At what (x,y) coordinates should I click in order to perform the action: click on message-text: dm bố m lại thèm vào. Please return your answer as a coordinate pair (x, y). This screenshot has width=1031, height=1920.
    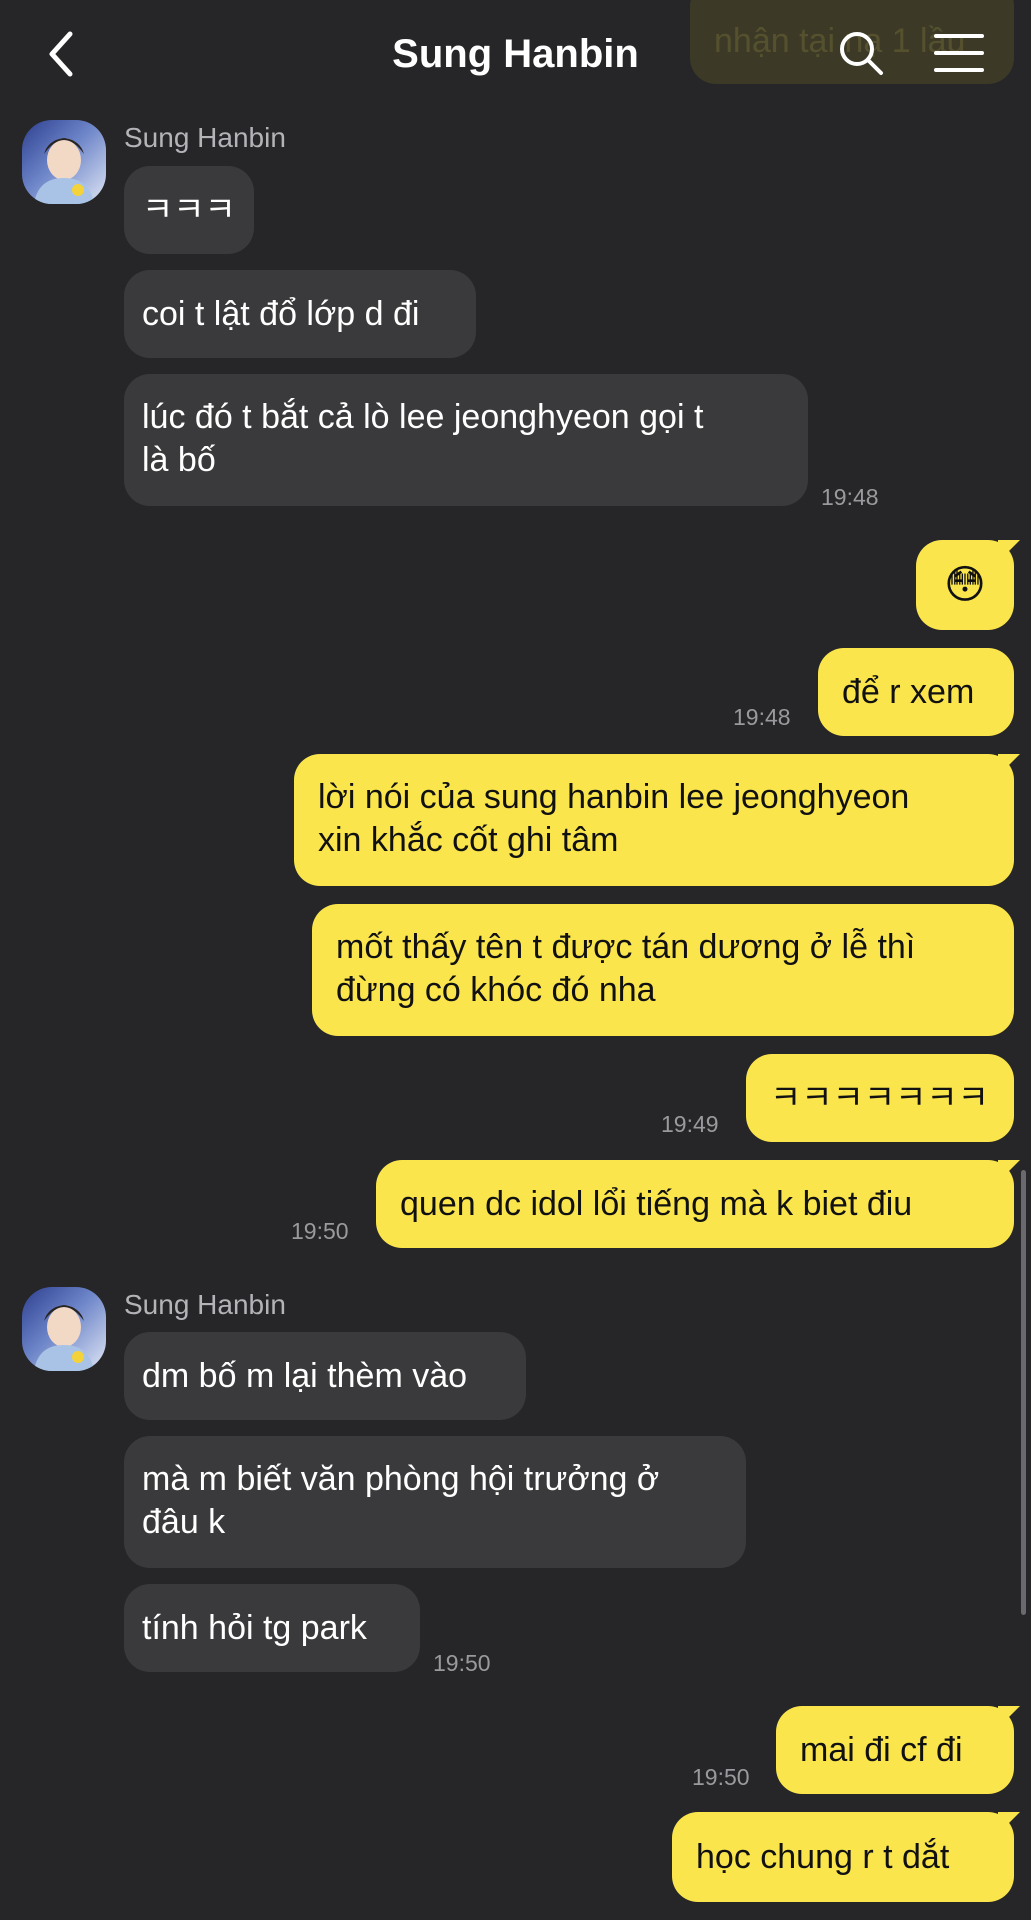
    Looking at the image, I should click on (305, 1375).